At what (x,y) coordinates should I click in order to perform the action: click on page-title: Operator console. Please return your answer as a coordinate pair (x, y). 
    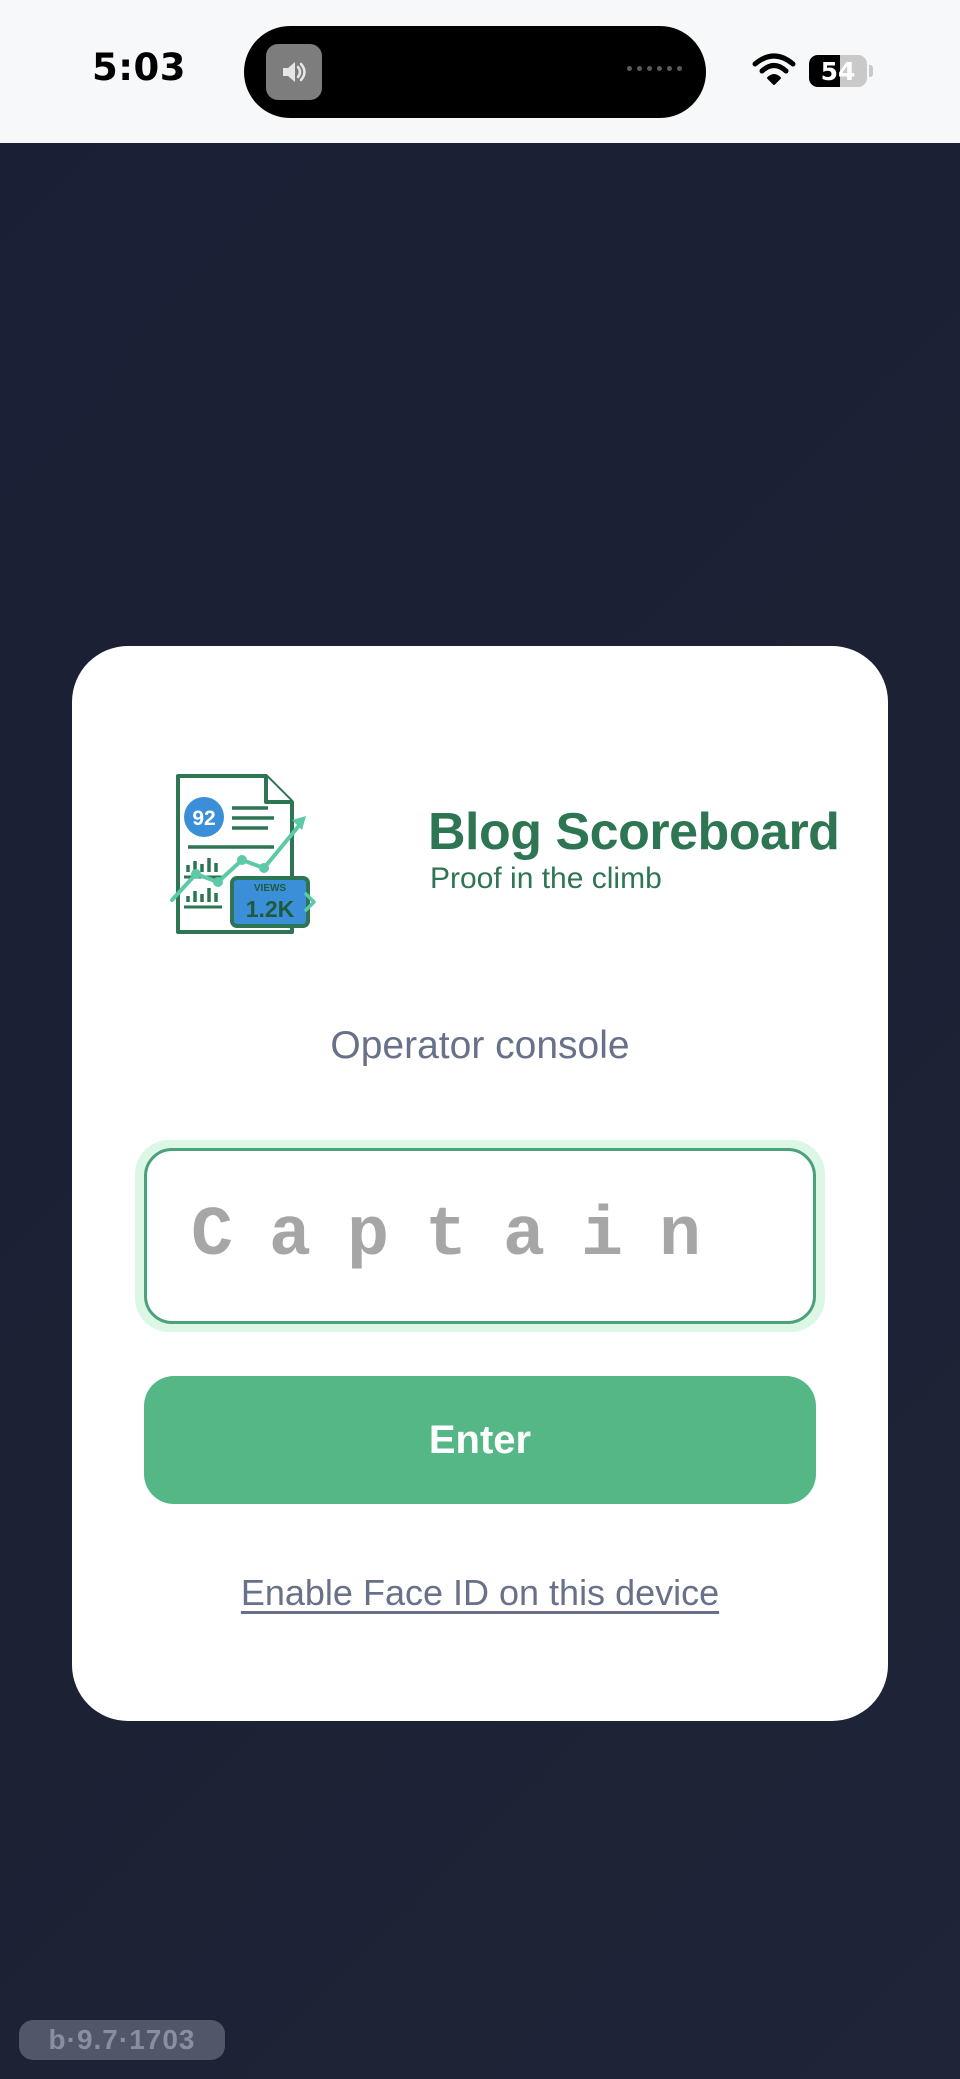
    Looking at the image, I should click on (480, 1045).